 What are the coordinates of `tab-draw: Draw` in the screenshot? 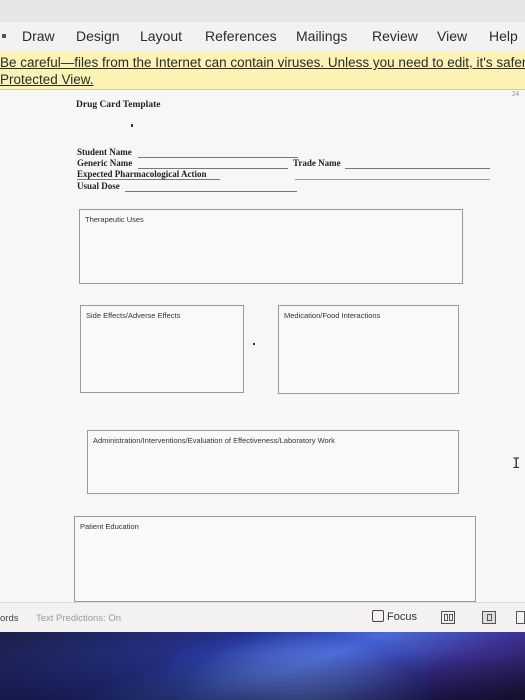 It's located at (38, 36).